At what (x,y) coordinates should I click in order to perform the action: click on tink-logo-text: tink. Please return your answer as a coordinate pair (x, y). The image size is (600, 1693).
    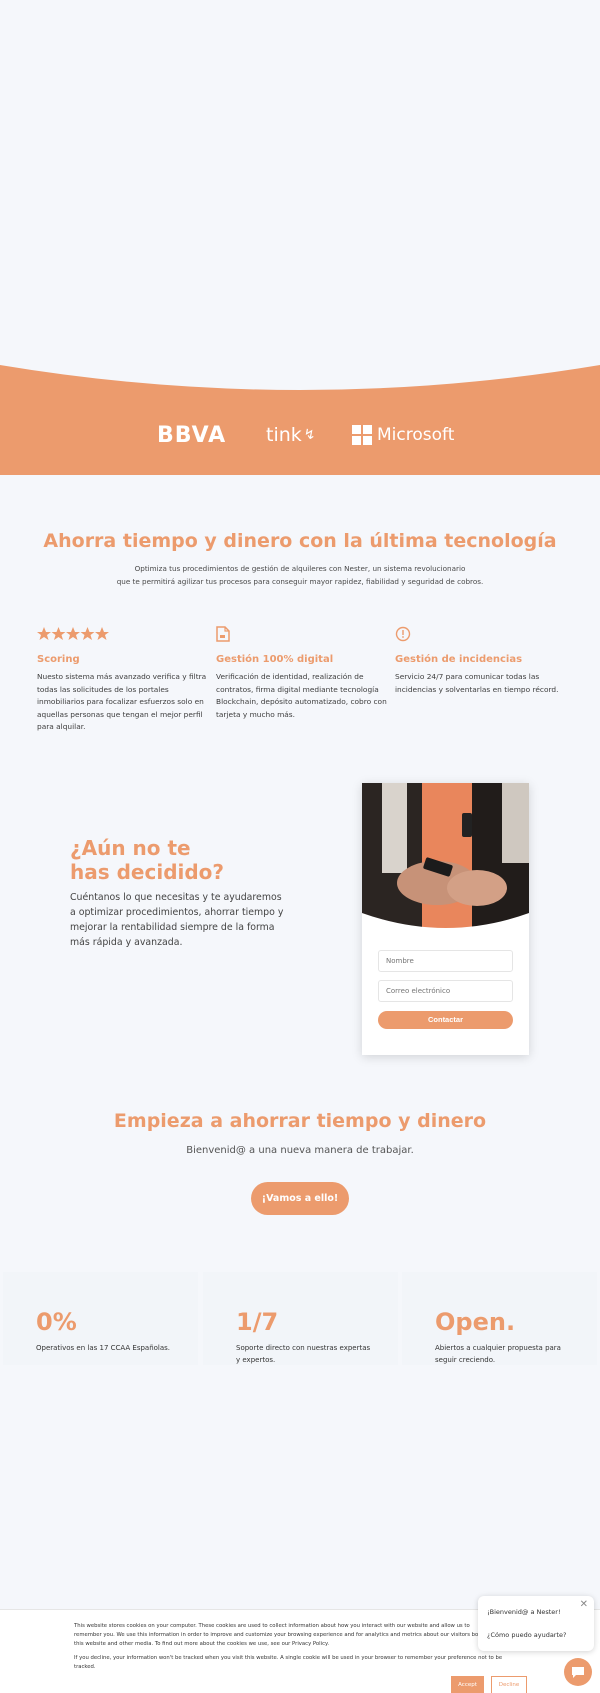
    Looking at the image, I should click on (284, 435).